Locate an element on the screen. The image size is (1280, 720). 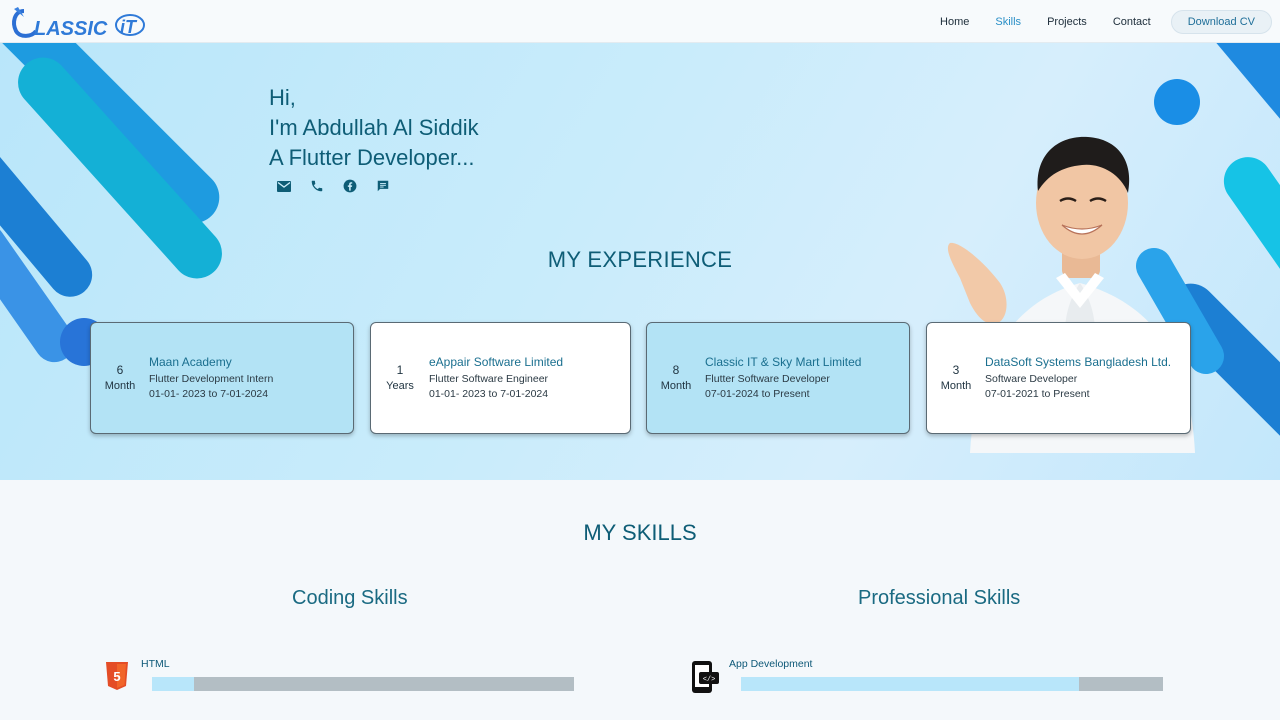
experience-duration: 1 Years is located at coordinates (400, 378).